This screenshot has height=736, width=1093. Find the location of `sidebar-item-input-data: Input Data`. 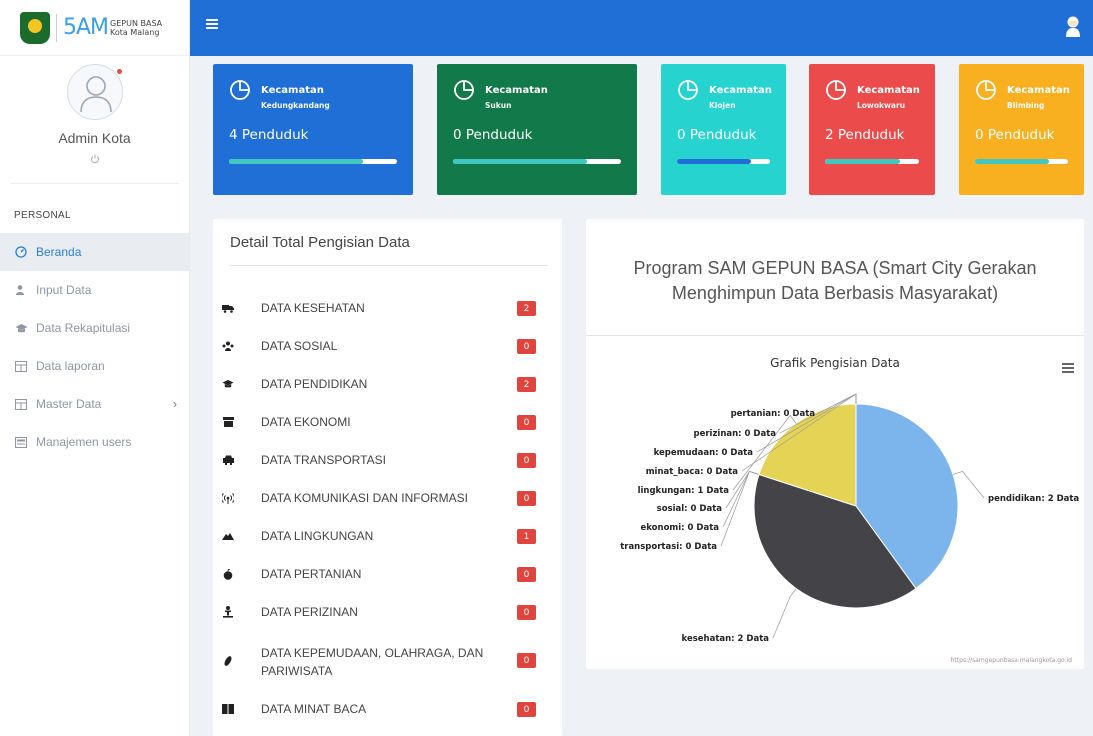

sidebar-item-input-data: Input Data is located at coordinates (94, 290).